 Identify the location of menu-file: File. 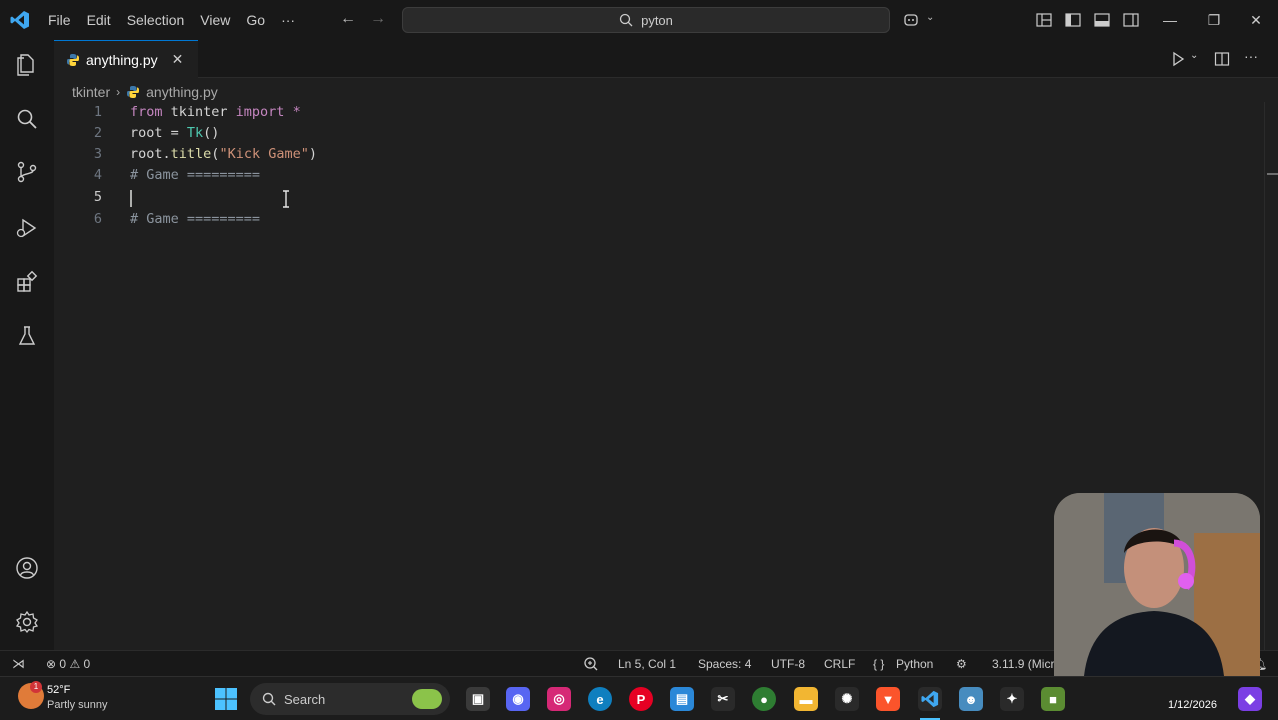
(59, 20).